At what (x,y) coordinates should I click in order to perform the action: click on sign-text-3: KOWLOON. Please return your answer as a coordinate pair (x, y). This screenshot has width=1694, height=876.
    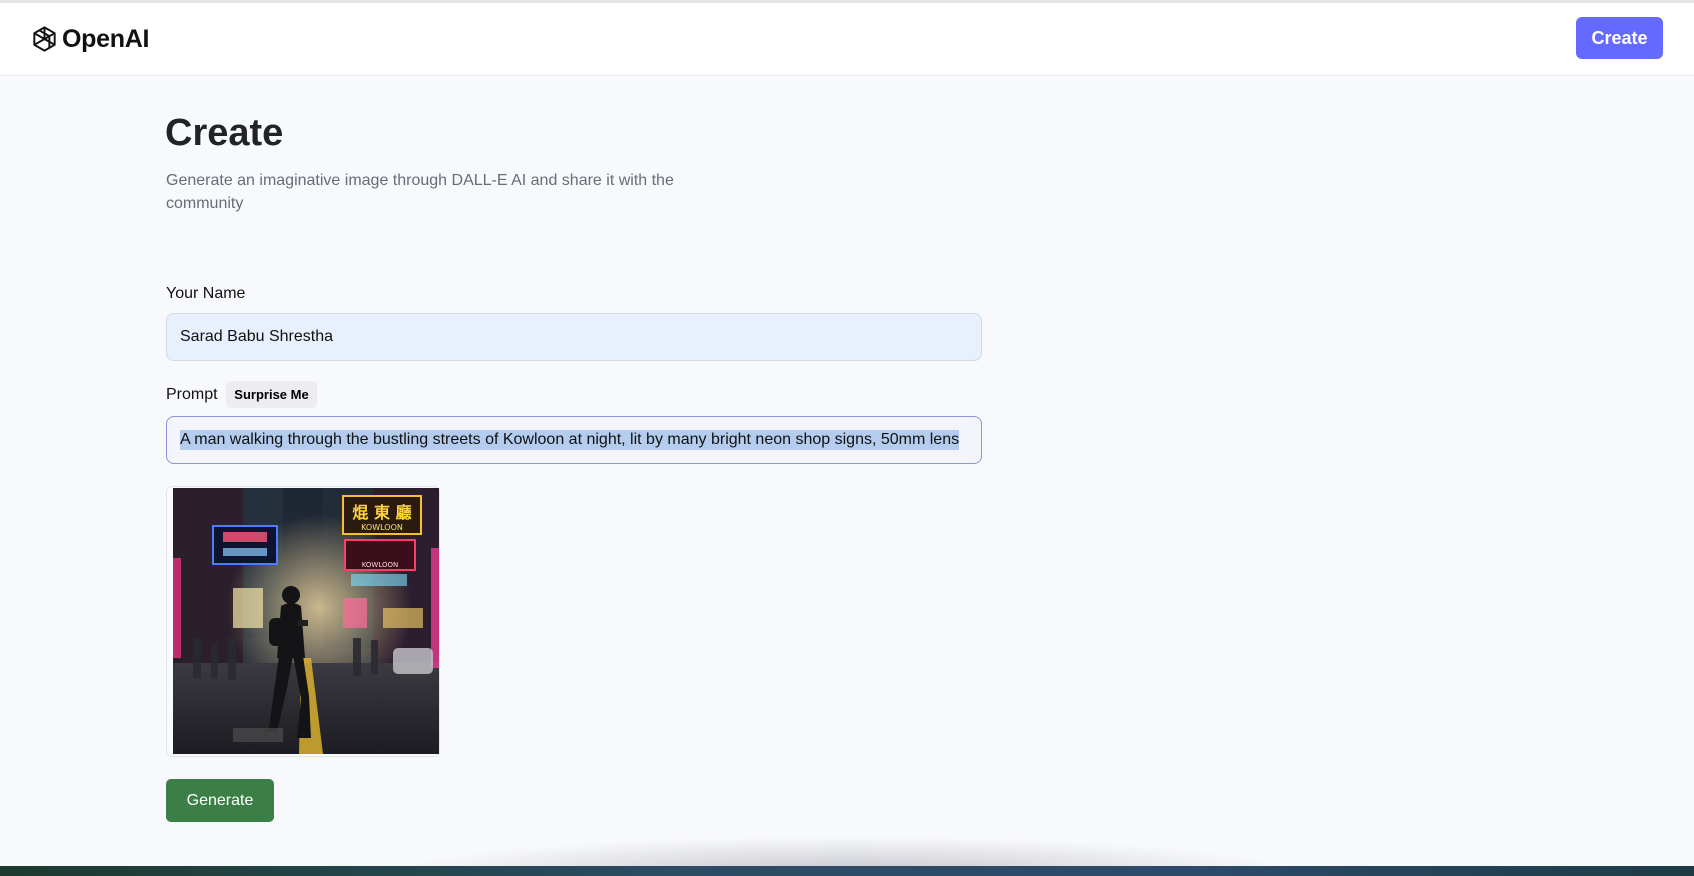
    Looking at the image, I should click on (380, 565).